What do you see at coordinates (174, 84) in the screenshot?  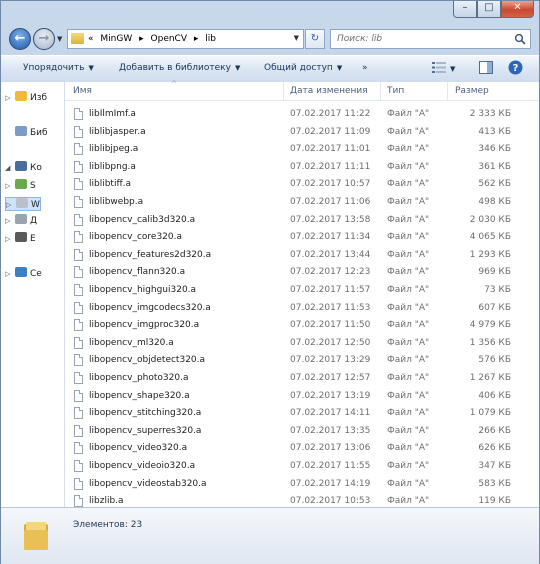 I see `sort-ascending-icon: ^` at bounding box center [174, 84].